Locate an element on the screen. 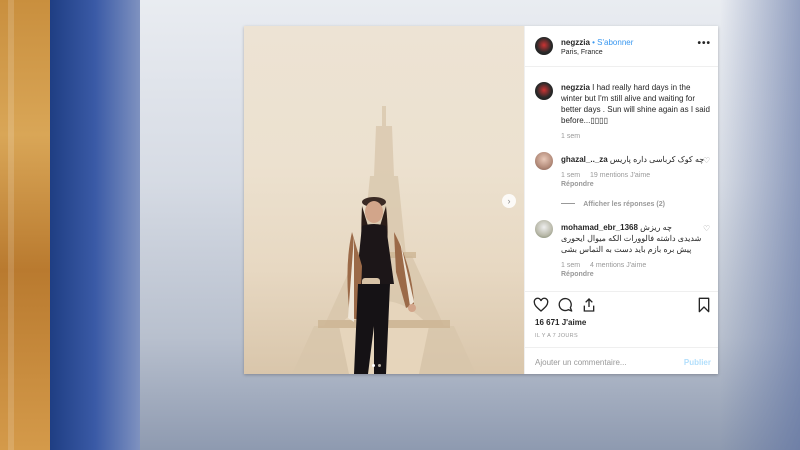  bookmark-icon is located at coordinates (704, 305).